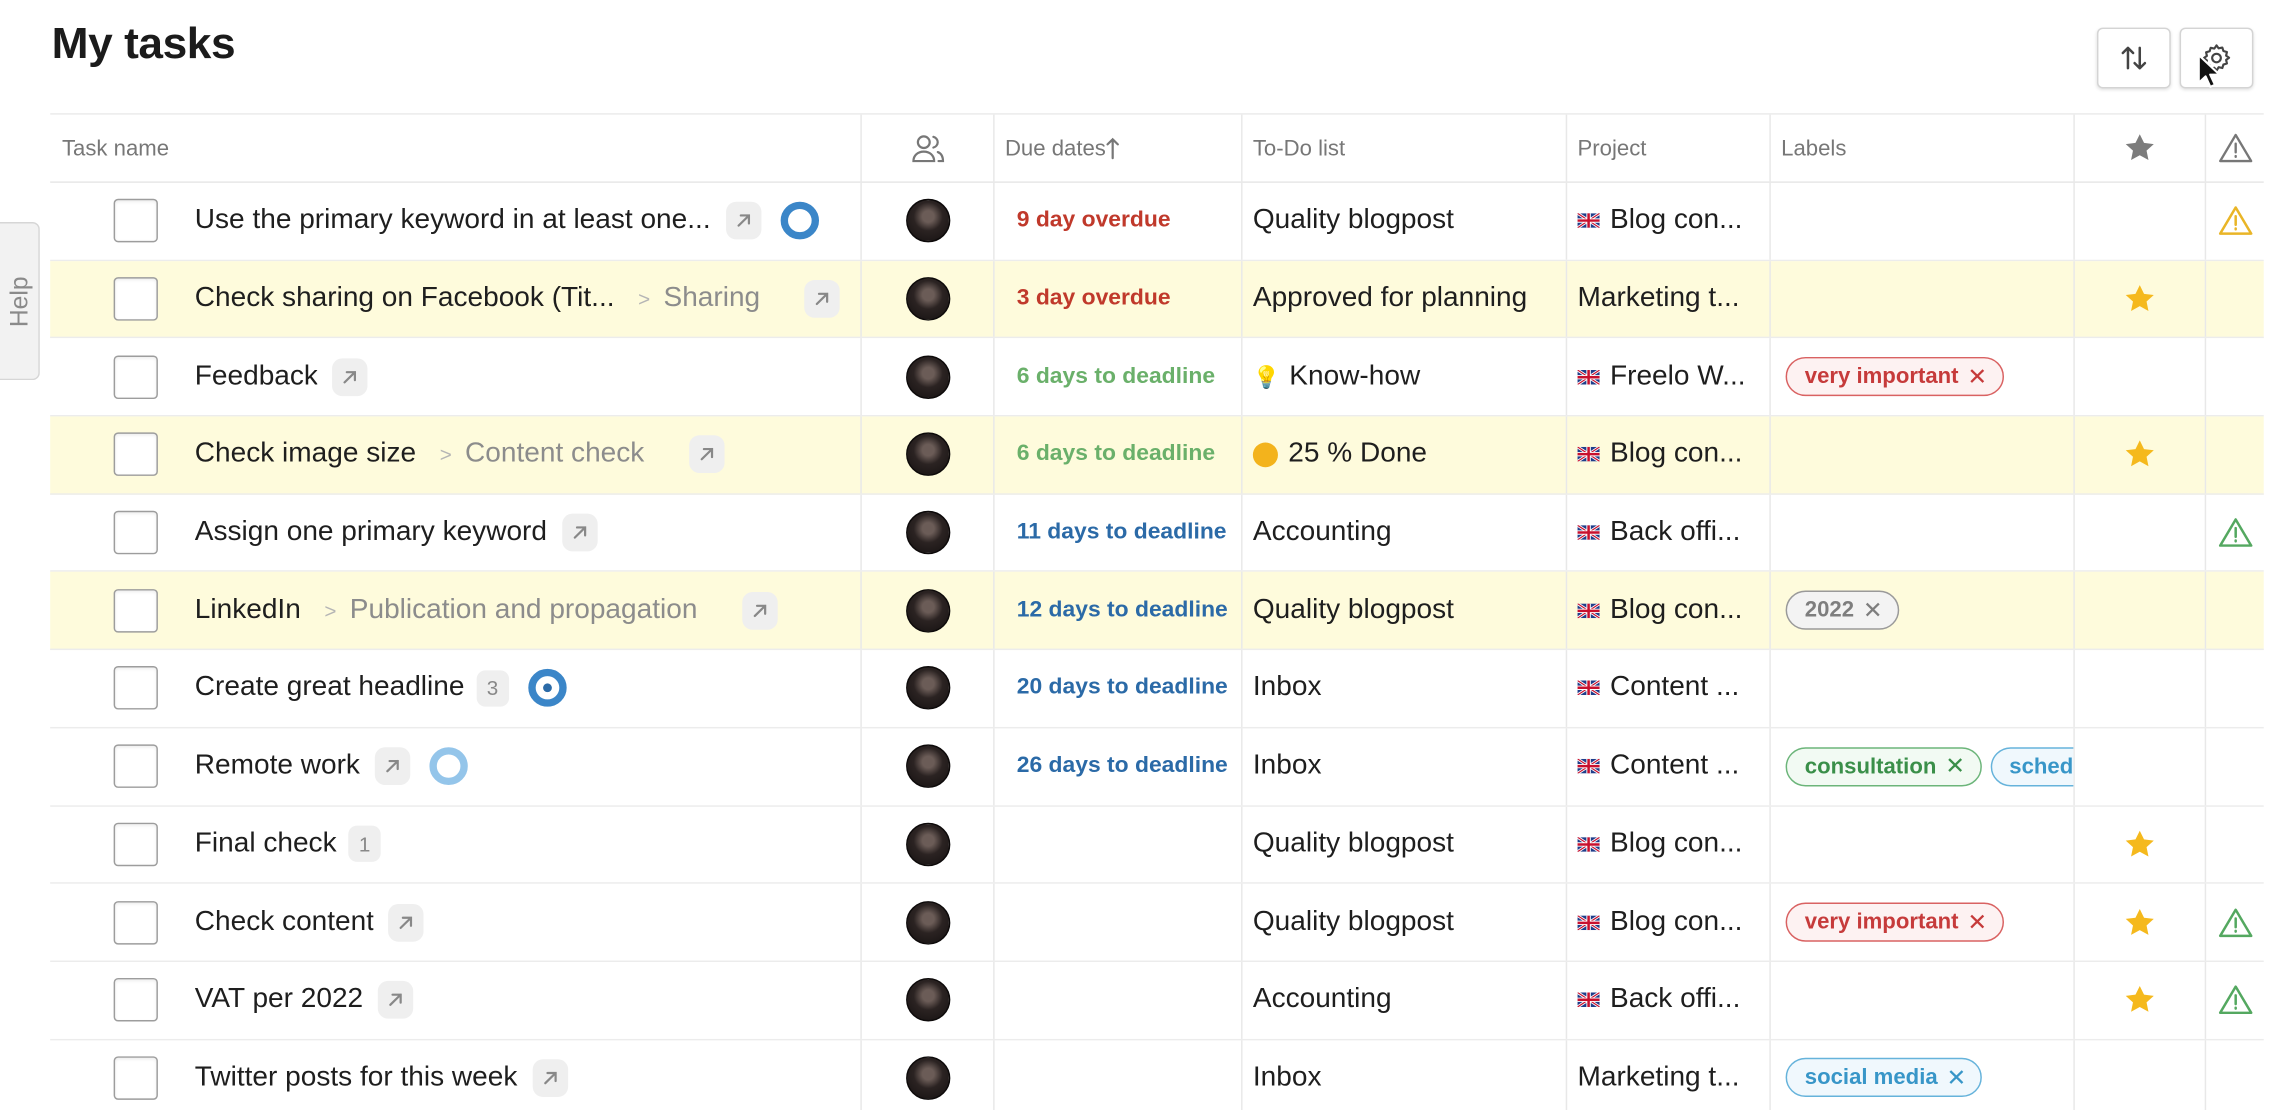 The height and width of the screenshot is (1110, 2280). What do you see at coordinates (1668, 148) in the screenshot?
I see `column-header-project: Project` at bounding box center [1668, 148].